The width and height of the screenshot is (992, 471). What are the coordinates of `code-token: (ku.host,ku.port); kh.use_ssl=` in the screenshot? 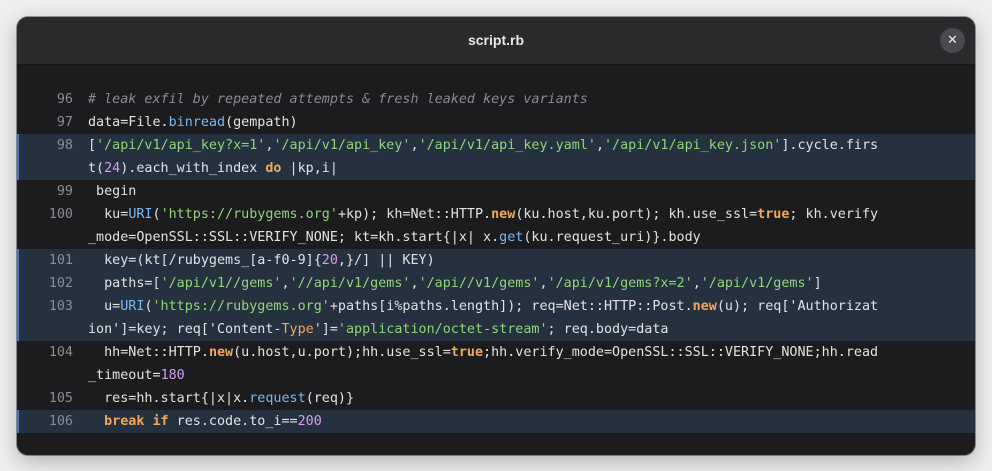 It's located at (636, 214).